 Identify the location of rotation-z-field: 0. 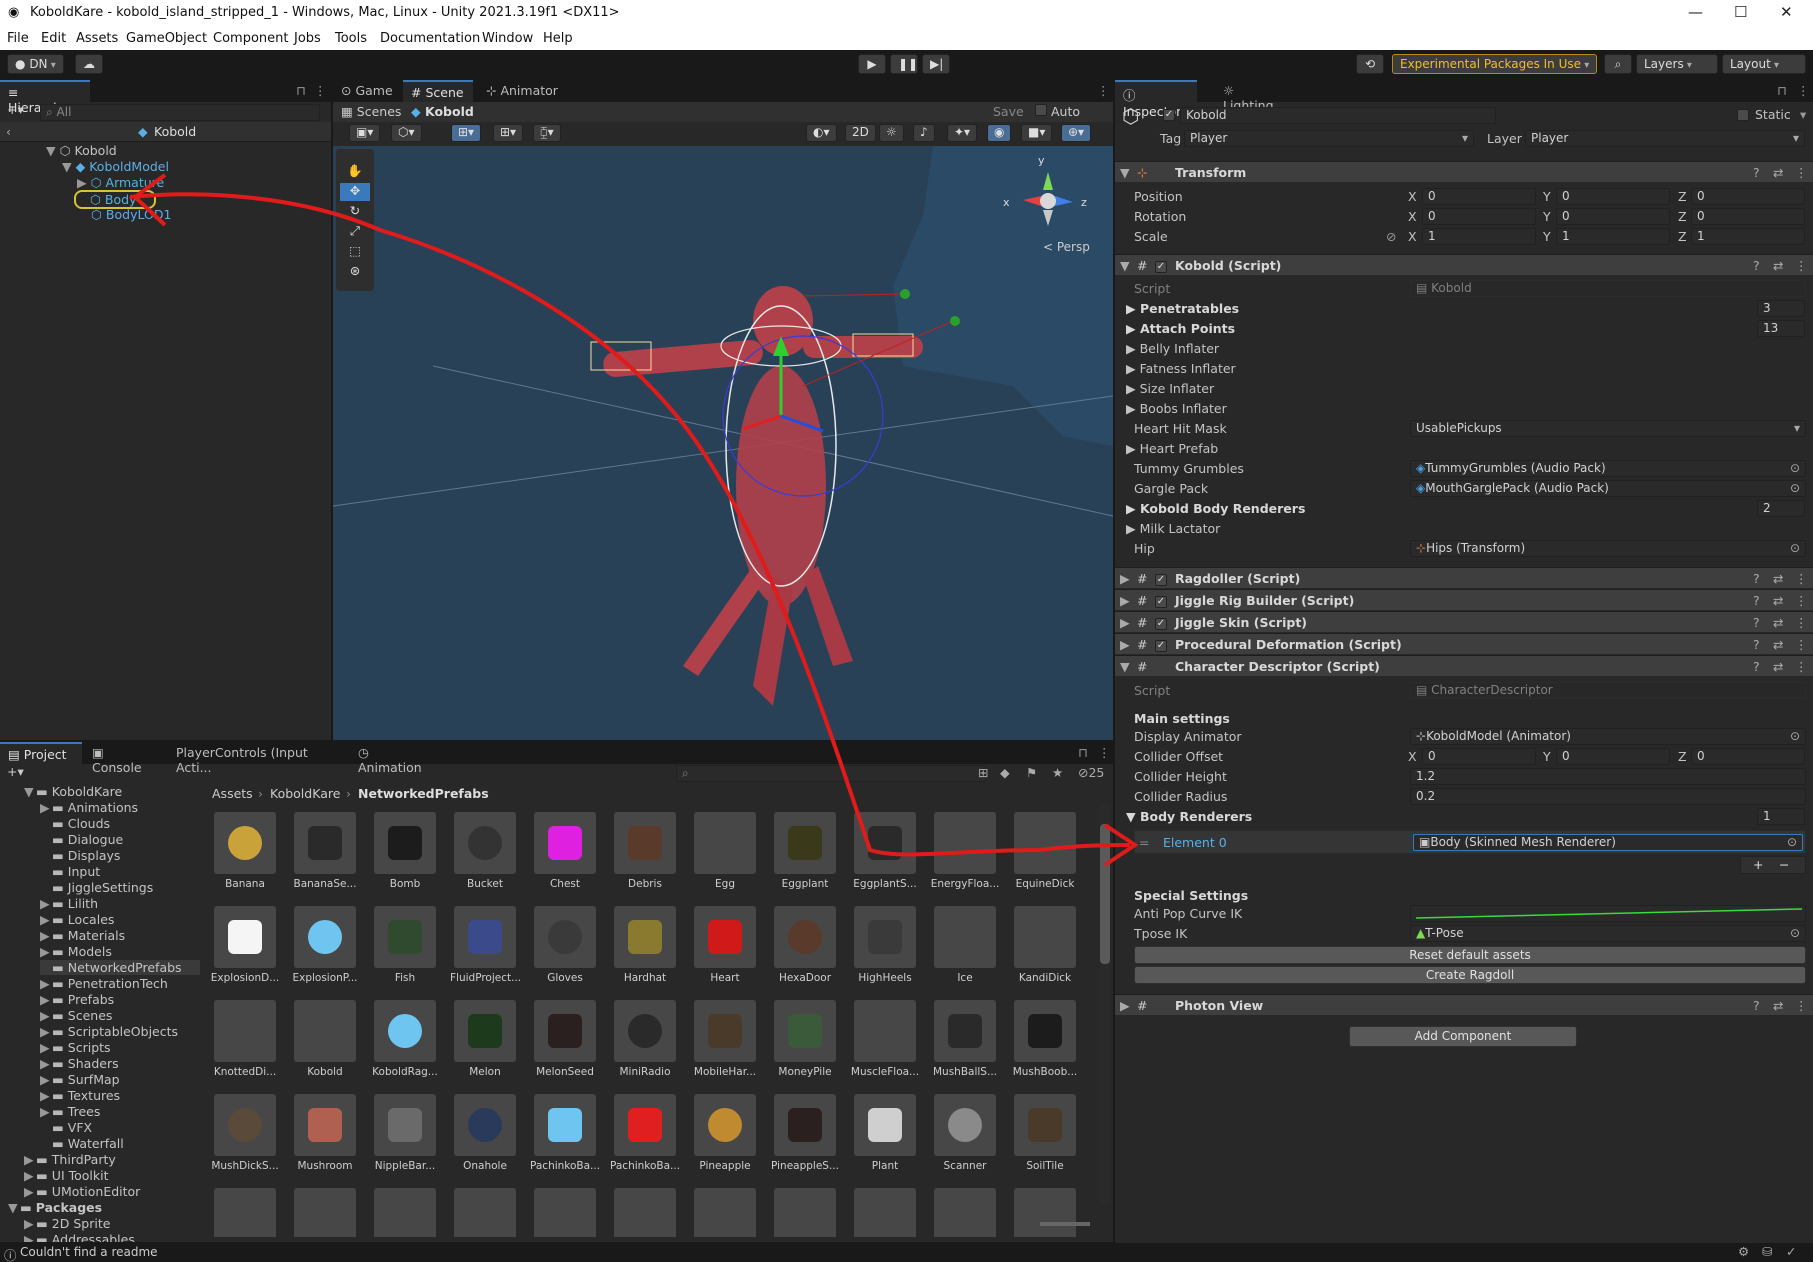
(1748, 216).